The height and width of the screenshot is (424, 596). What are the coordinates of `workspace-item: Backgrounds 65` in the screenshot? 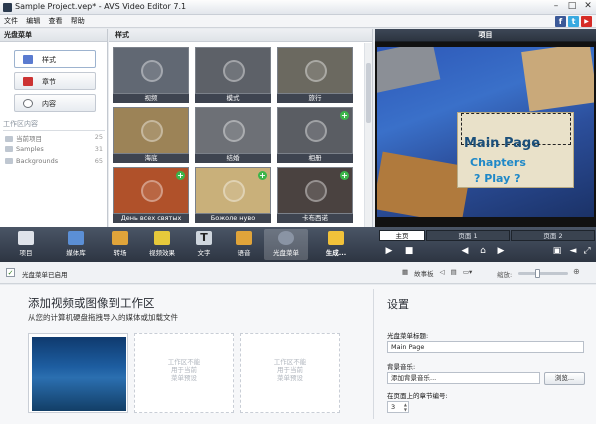 It's located at (55, 162).